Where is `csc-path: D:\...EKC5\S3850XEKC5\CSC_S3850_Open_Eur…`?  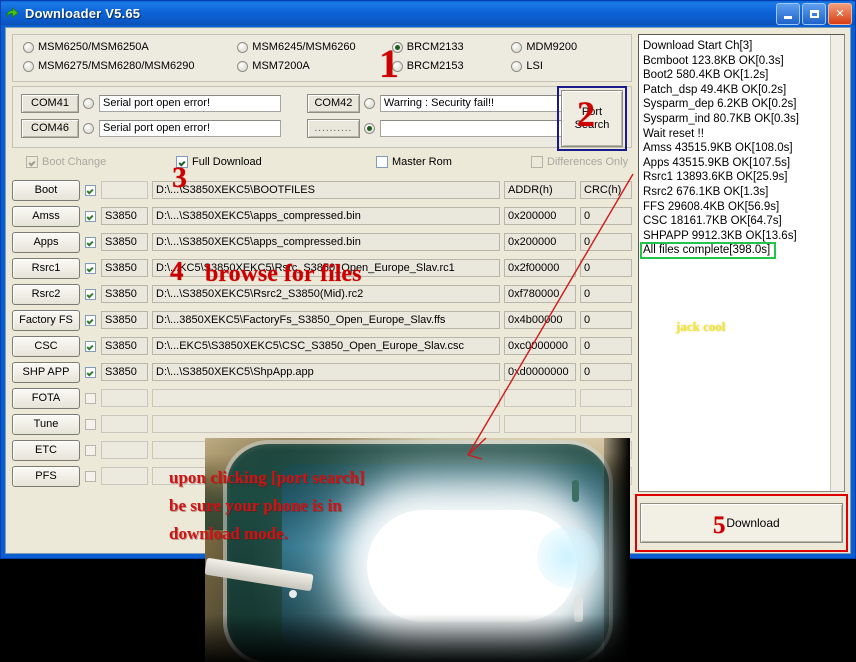 csc-path: D:\...EKC5\S3850XEKC5\CSC_S3850_Open_Eur… is located at coordinates (326, 346).